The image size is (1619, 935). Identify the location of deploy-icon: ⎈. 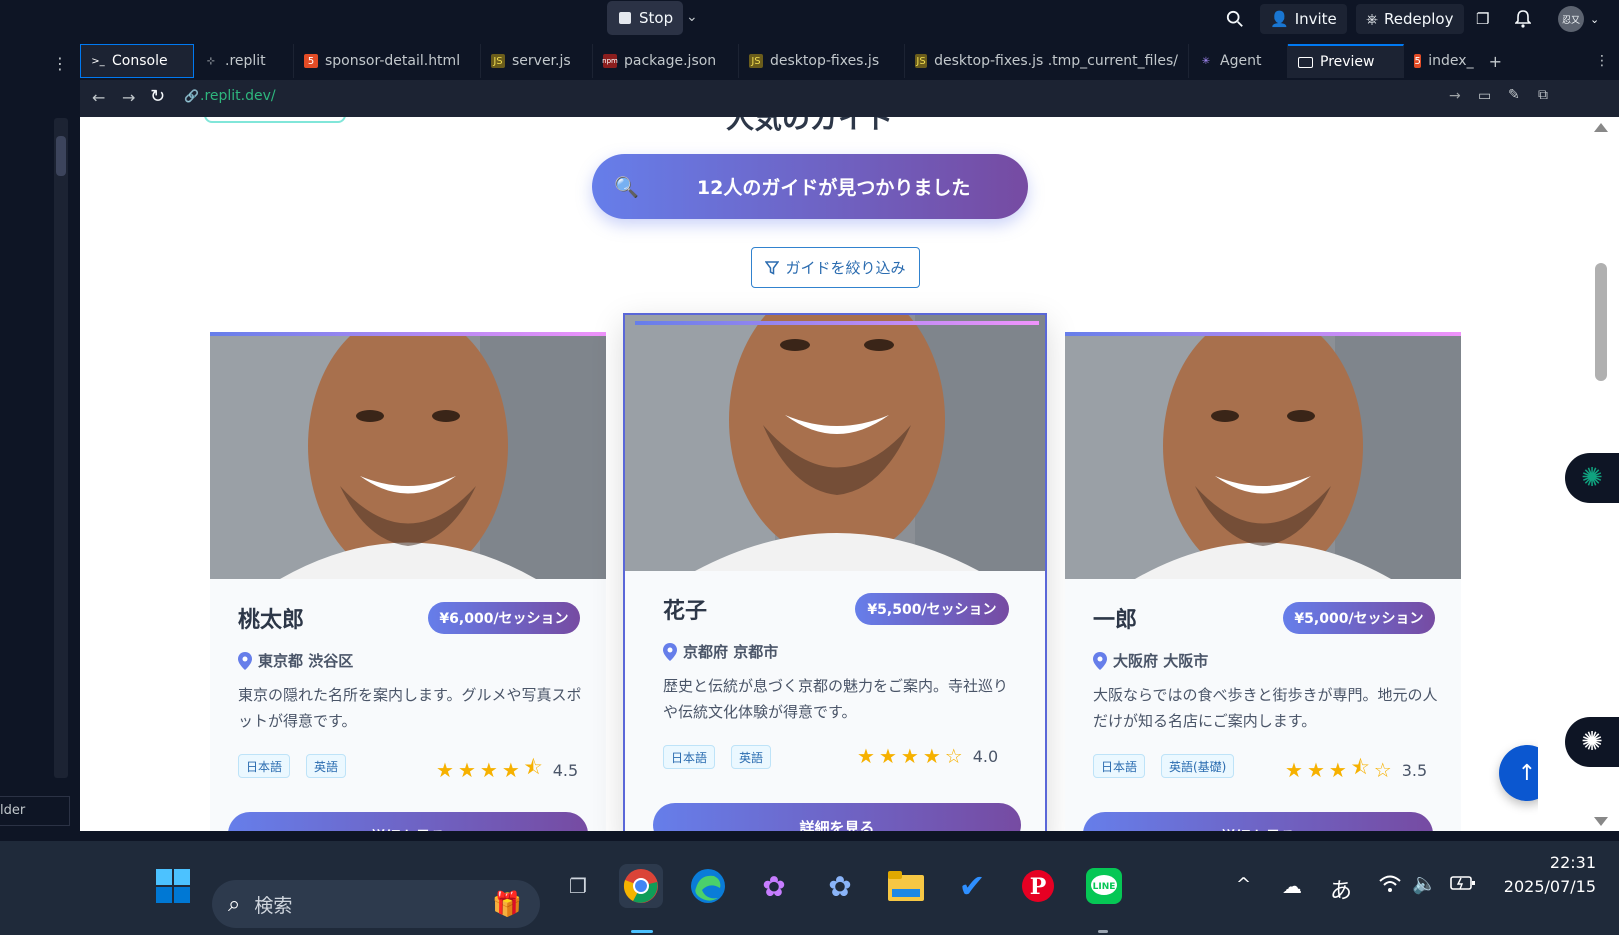
(1372, 19).